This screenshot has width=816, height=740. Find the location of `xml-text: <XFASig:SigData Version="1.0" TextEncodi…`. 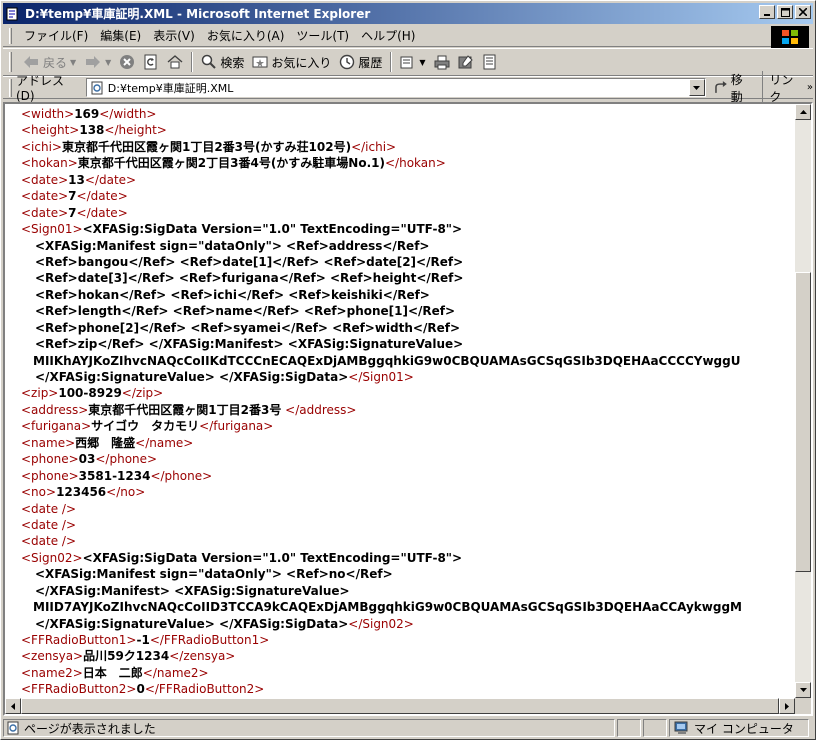

xml-text: <XFASig:SigData Version="1.0" TextEncodi… is located at coordinates (272, 557).